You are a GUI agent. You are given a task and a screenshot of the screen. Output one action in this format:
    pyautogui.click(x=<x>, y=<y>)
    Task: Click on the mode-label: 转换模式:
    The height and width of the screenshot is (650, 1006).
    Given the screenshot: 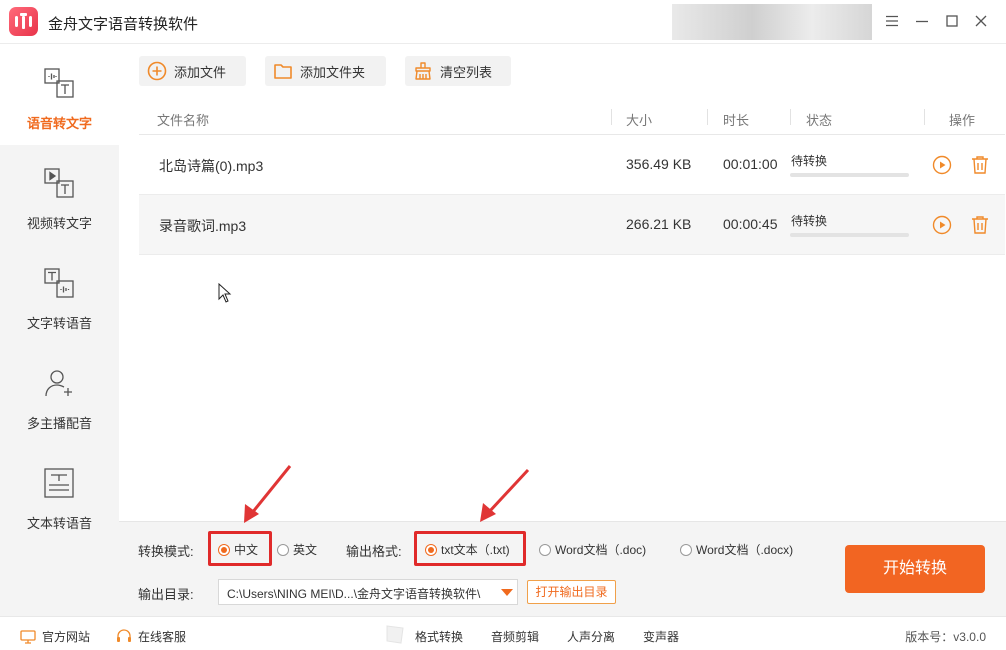 What is the action you would take?
    pyautogui.click(x=166, y=551)
    